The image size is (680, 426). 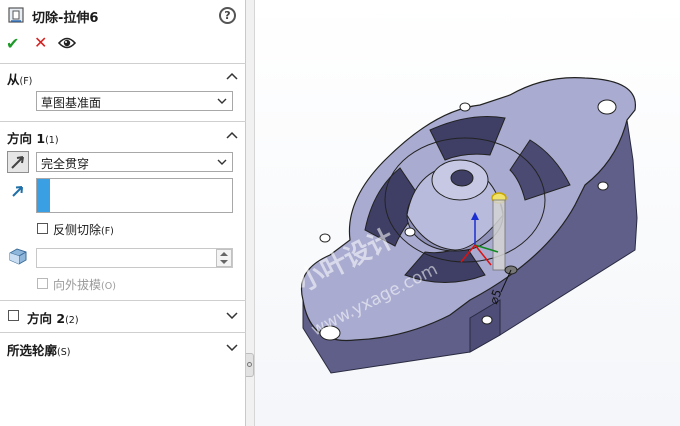 I want to click on section-direction2-title: 方向 2(2), so click(x=53, y=318).